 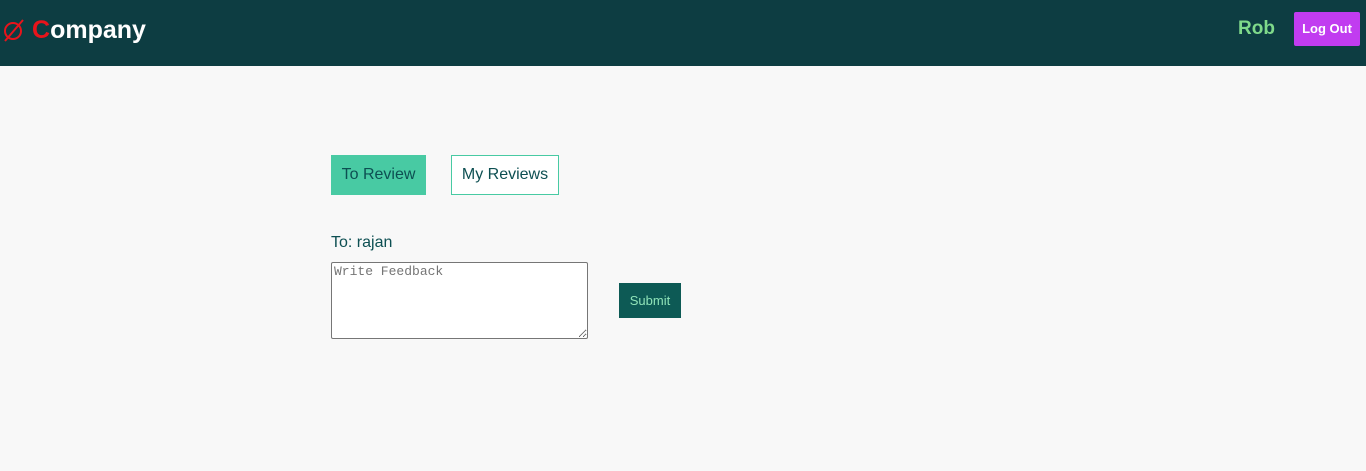 I want to click on top-navbar: Company Rob Log Out, so click(x=683, y=33).